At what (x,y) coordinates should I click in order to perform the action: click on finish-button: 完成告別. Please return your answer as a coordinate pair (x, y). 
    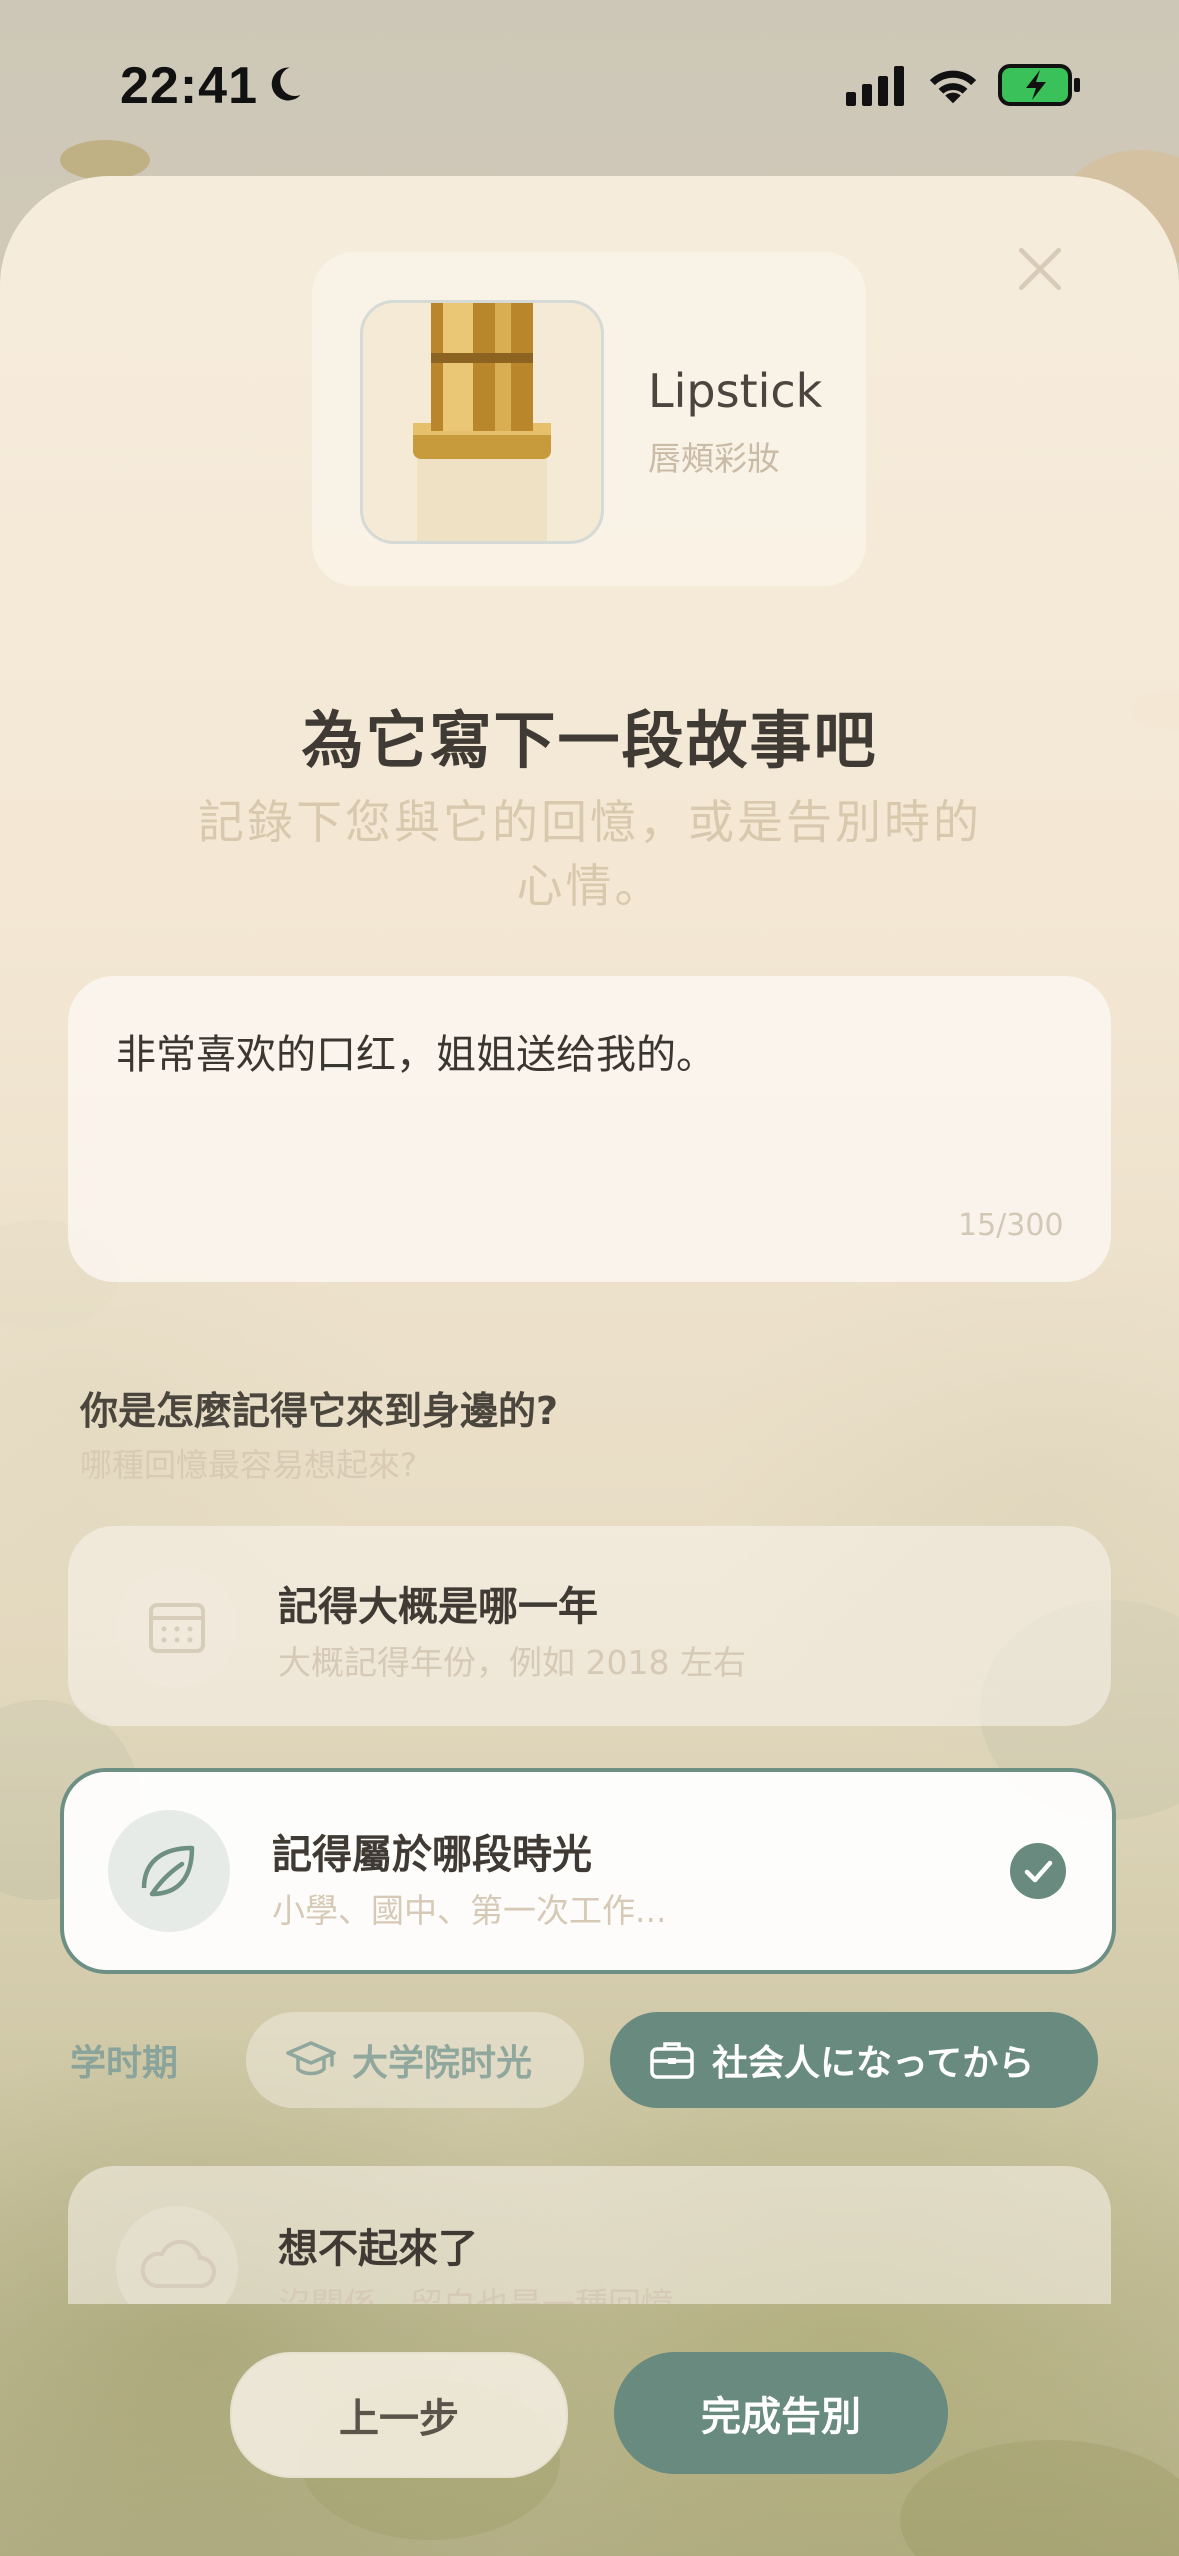
    Looking at the image, I should click on (781, 2413).